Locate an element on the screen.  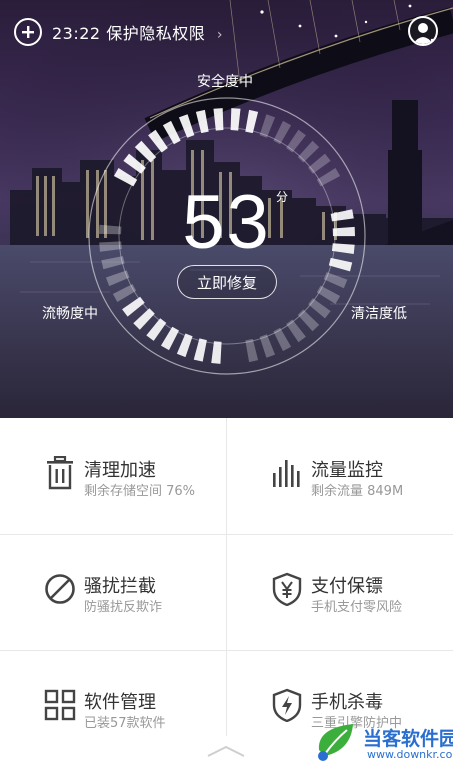
feature-title: 软件管理 is located at coordinates (120, 702).